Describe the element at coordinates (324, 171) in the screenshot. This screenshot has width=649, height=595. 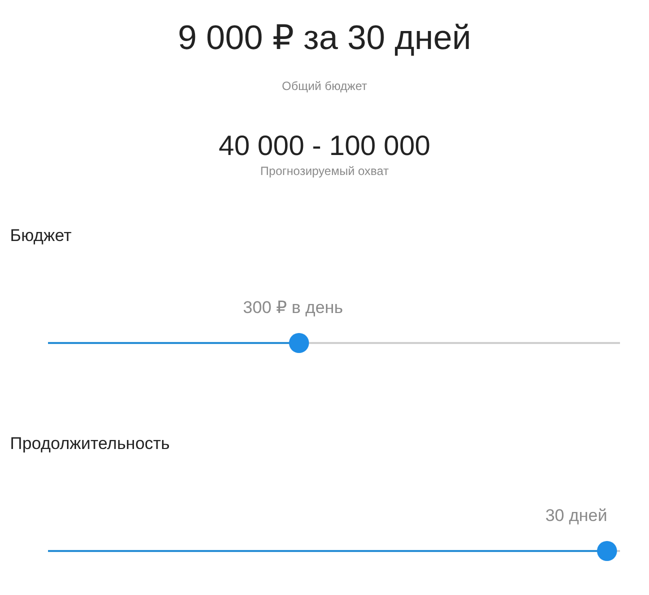
I see `reach-caption: Прогнозируемый охват` at that location.